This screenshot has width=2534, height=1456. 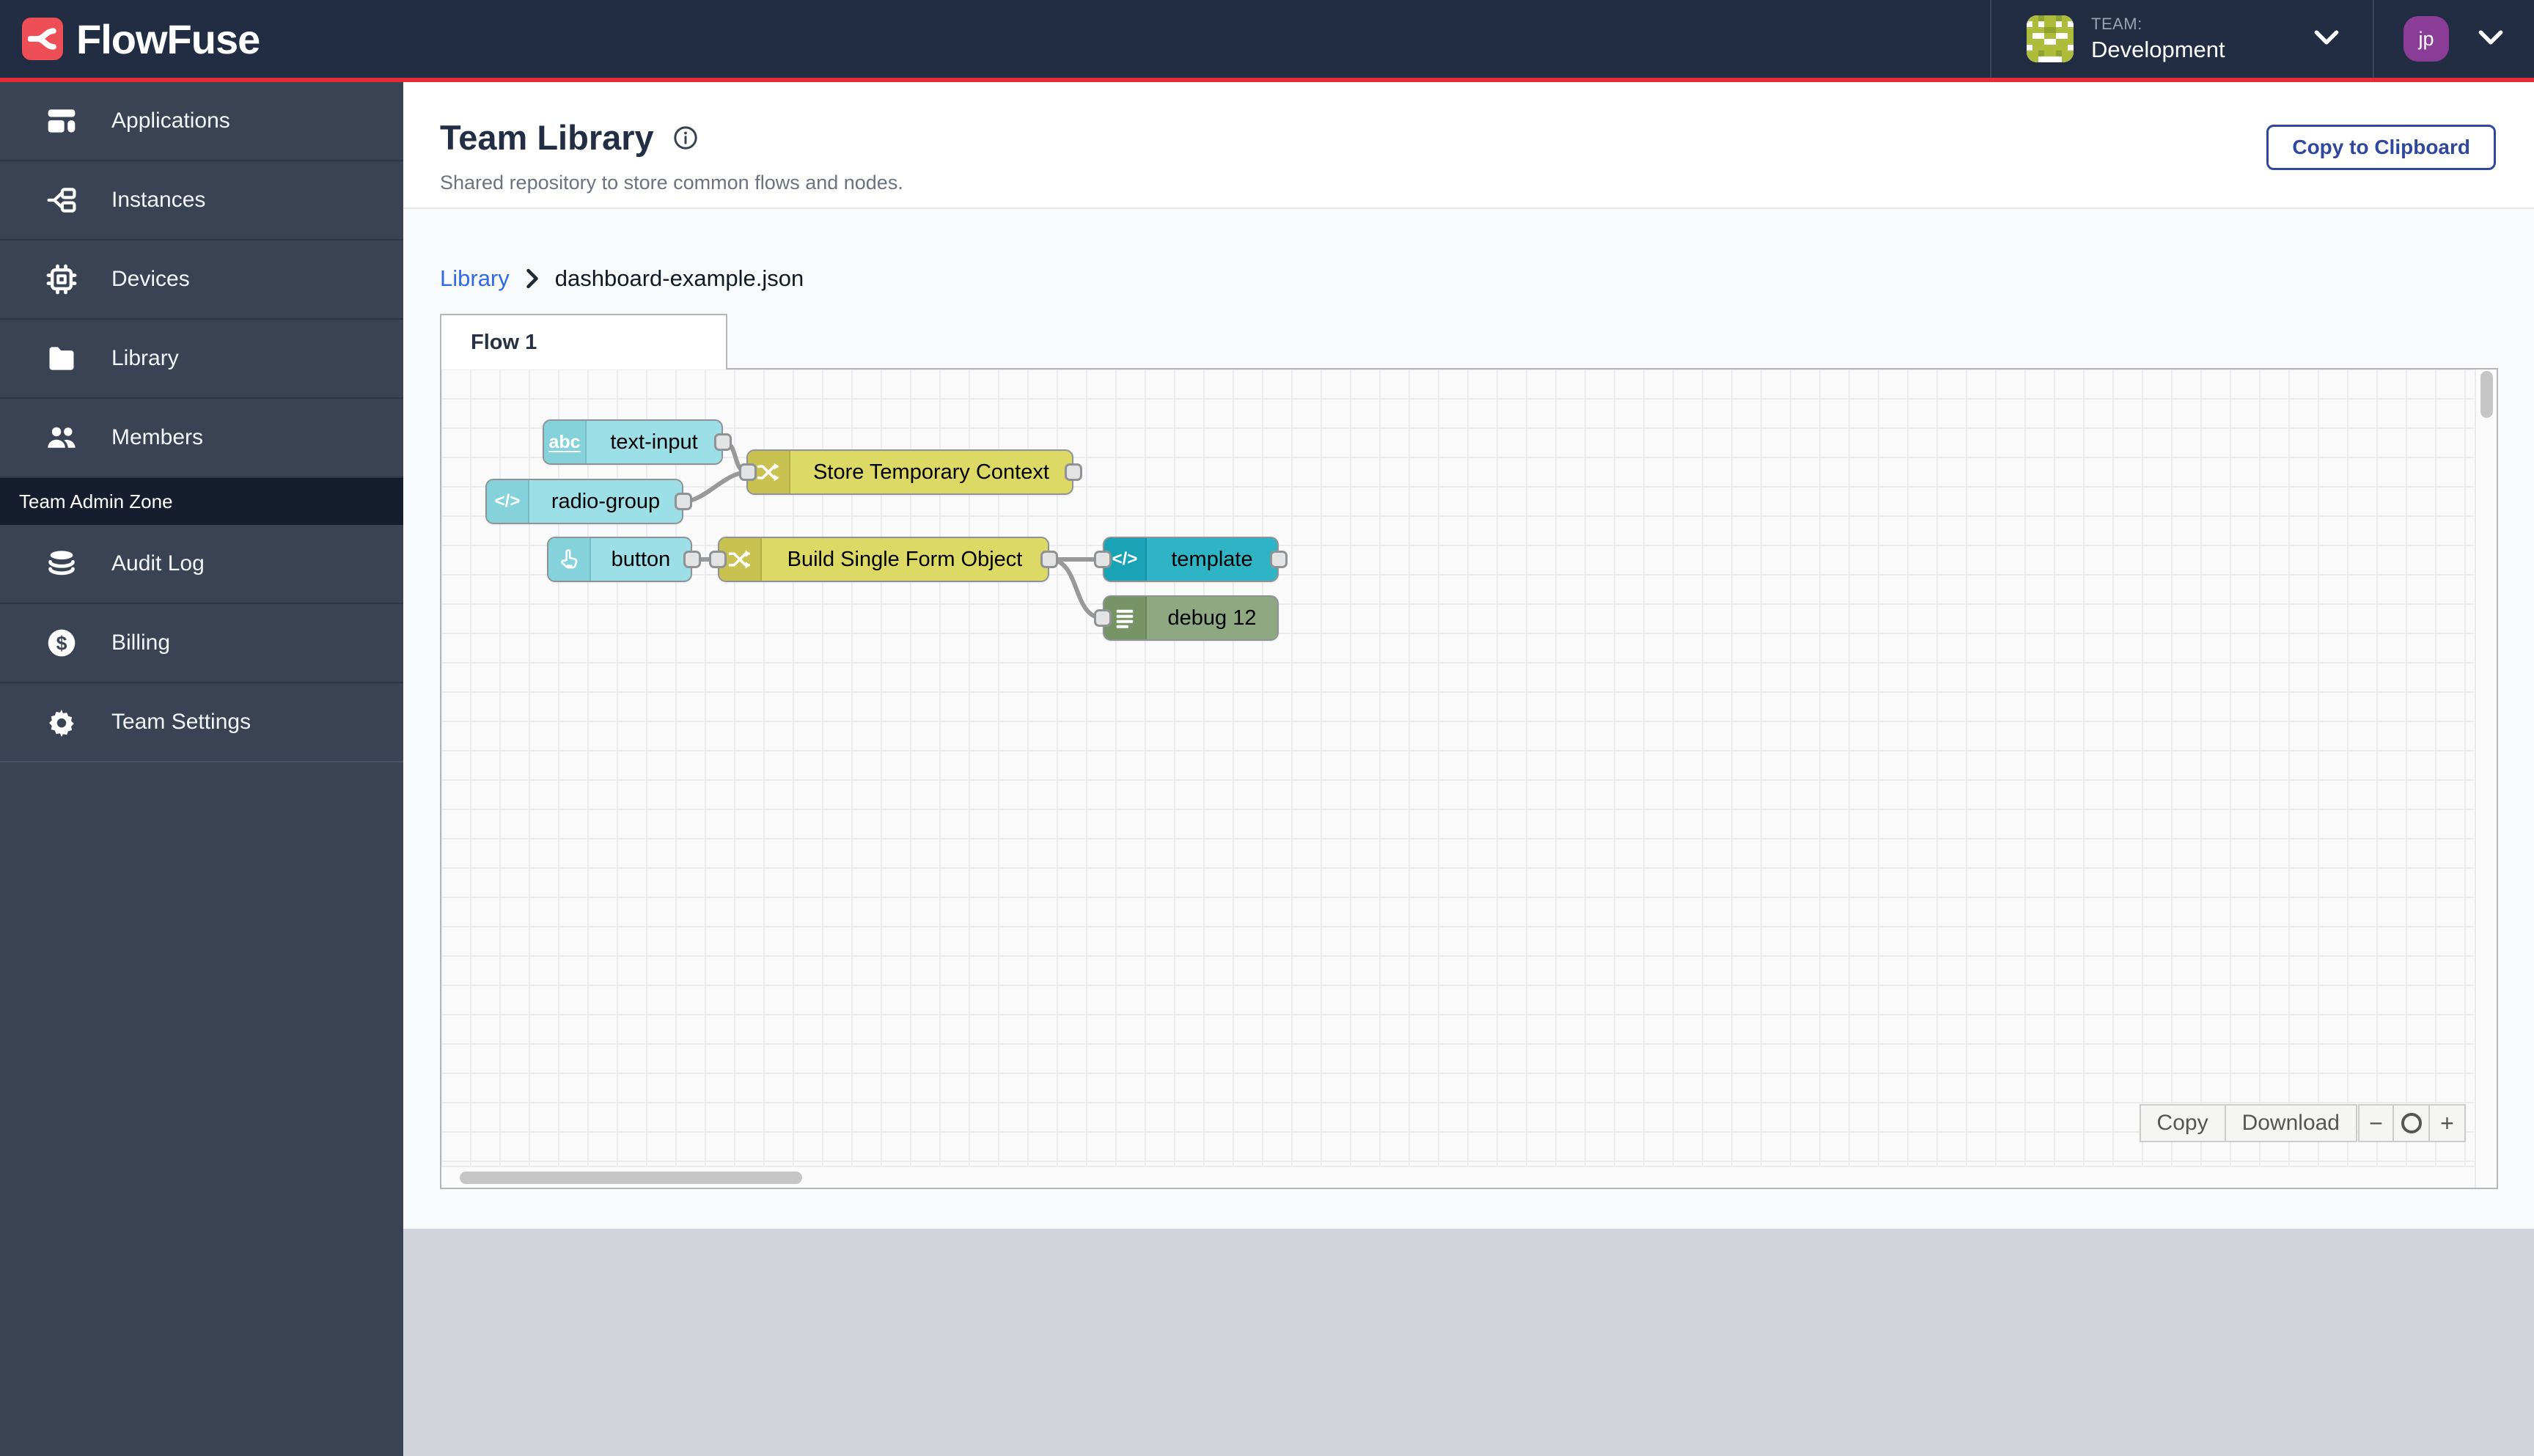 I want to click on node-label: radio-group, so click(x=606, y=501).